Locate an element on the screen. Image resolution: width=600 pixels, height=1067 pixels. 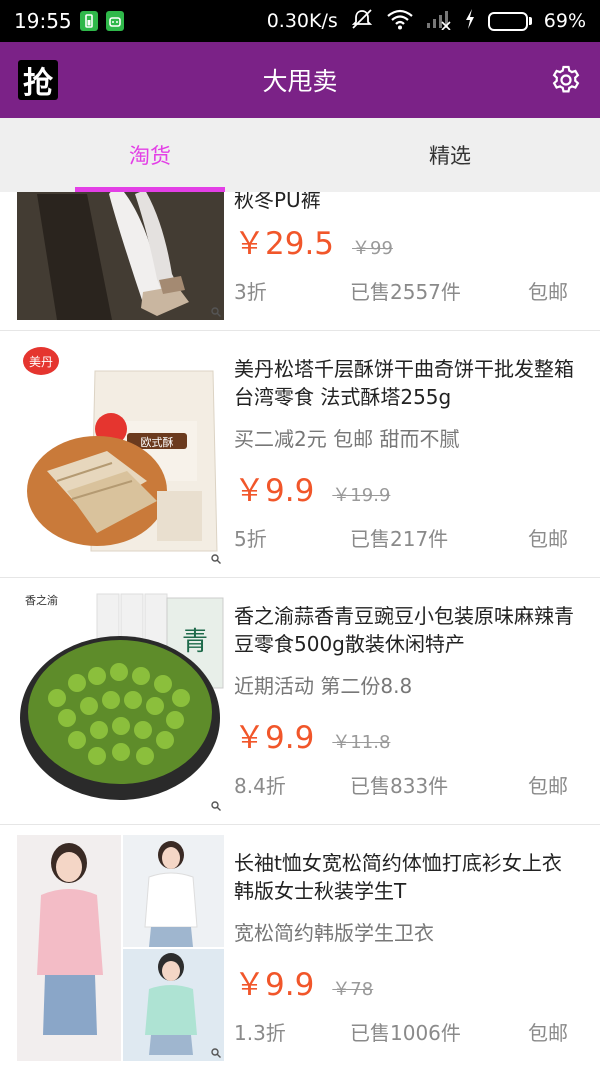
price-row: ￥9.9 ￥19.9 is located at coordinates (312, 487).